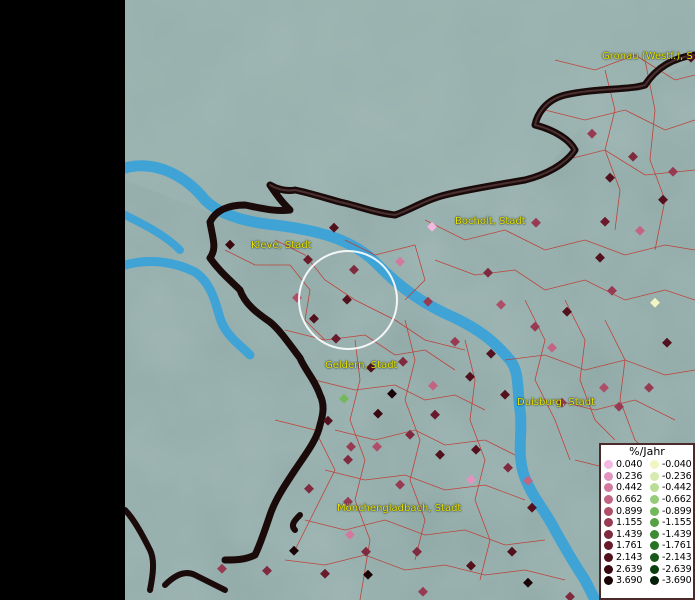 Image resolution: width=695 pixels, height=600 pixels. I want to click on legend-positive-row: 0.236, so click(624, 477).